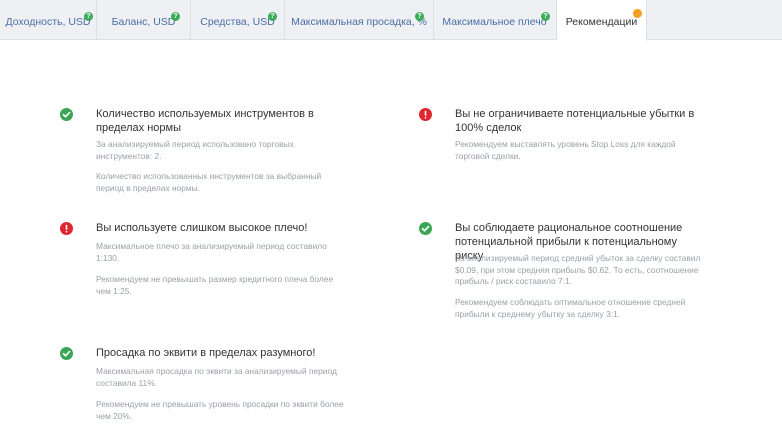 The width and height of the screenshot is (782, 437). I want to click on tab-max-leverage: Максимальное плечо ?, so click(494, 20).